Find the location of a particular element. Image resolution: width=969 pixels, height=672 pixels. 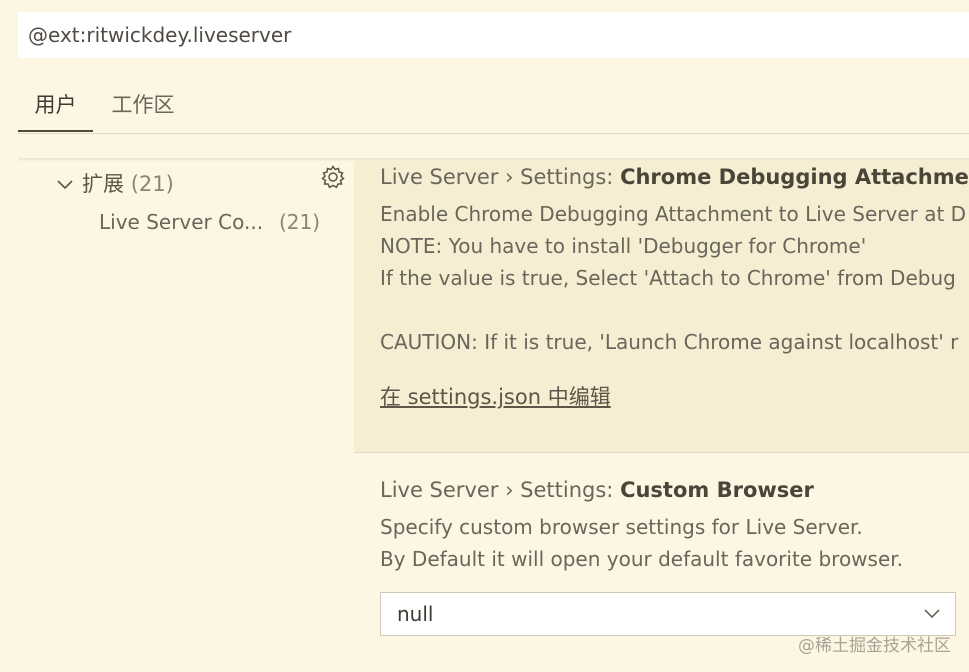

setting-name: Chrome Debugging Attachment is located at coordinates (794, 177).